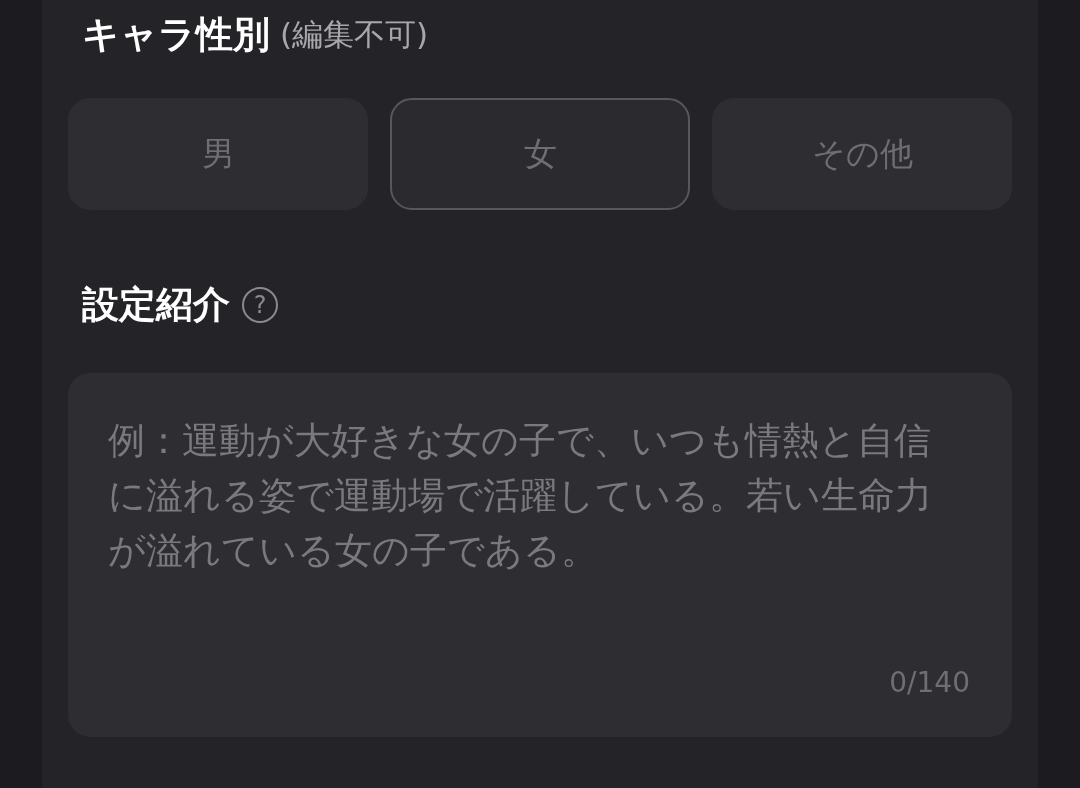 The width and height of the screenshot is (1080, 788). I want to click on gender-option: 男, so click(218, 154).